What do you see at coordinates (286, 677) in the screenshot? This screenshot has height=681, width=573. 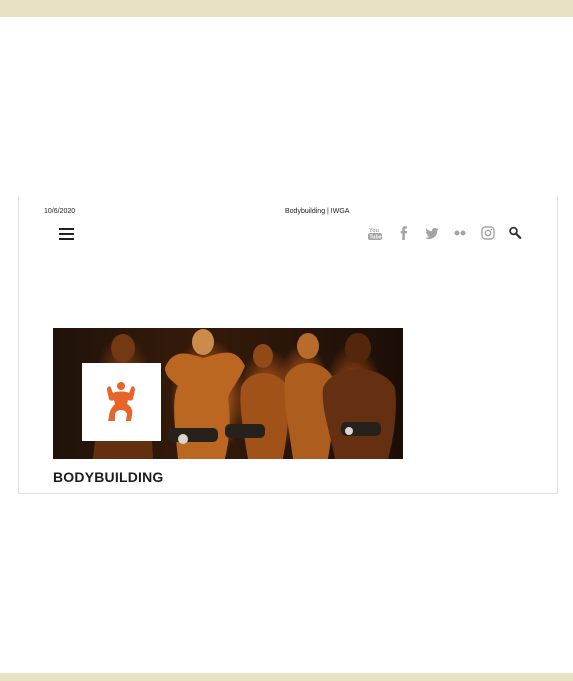 I see `bottom-band` at bounding box center [286, 677].